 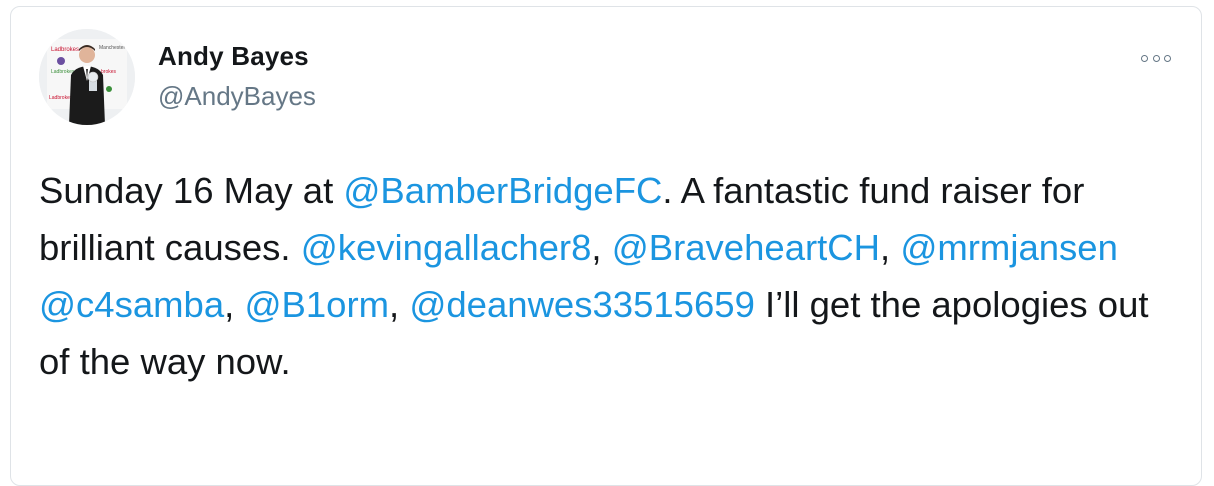 I want to click on mention-link: @deanwes33515659, so click(x=582, y=304).